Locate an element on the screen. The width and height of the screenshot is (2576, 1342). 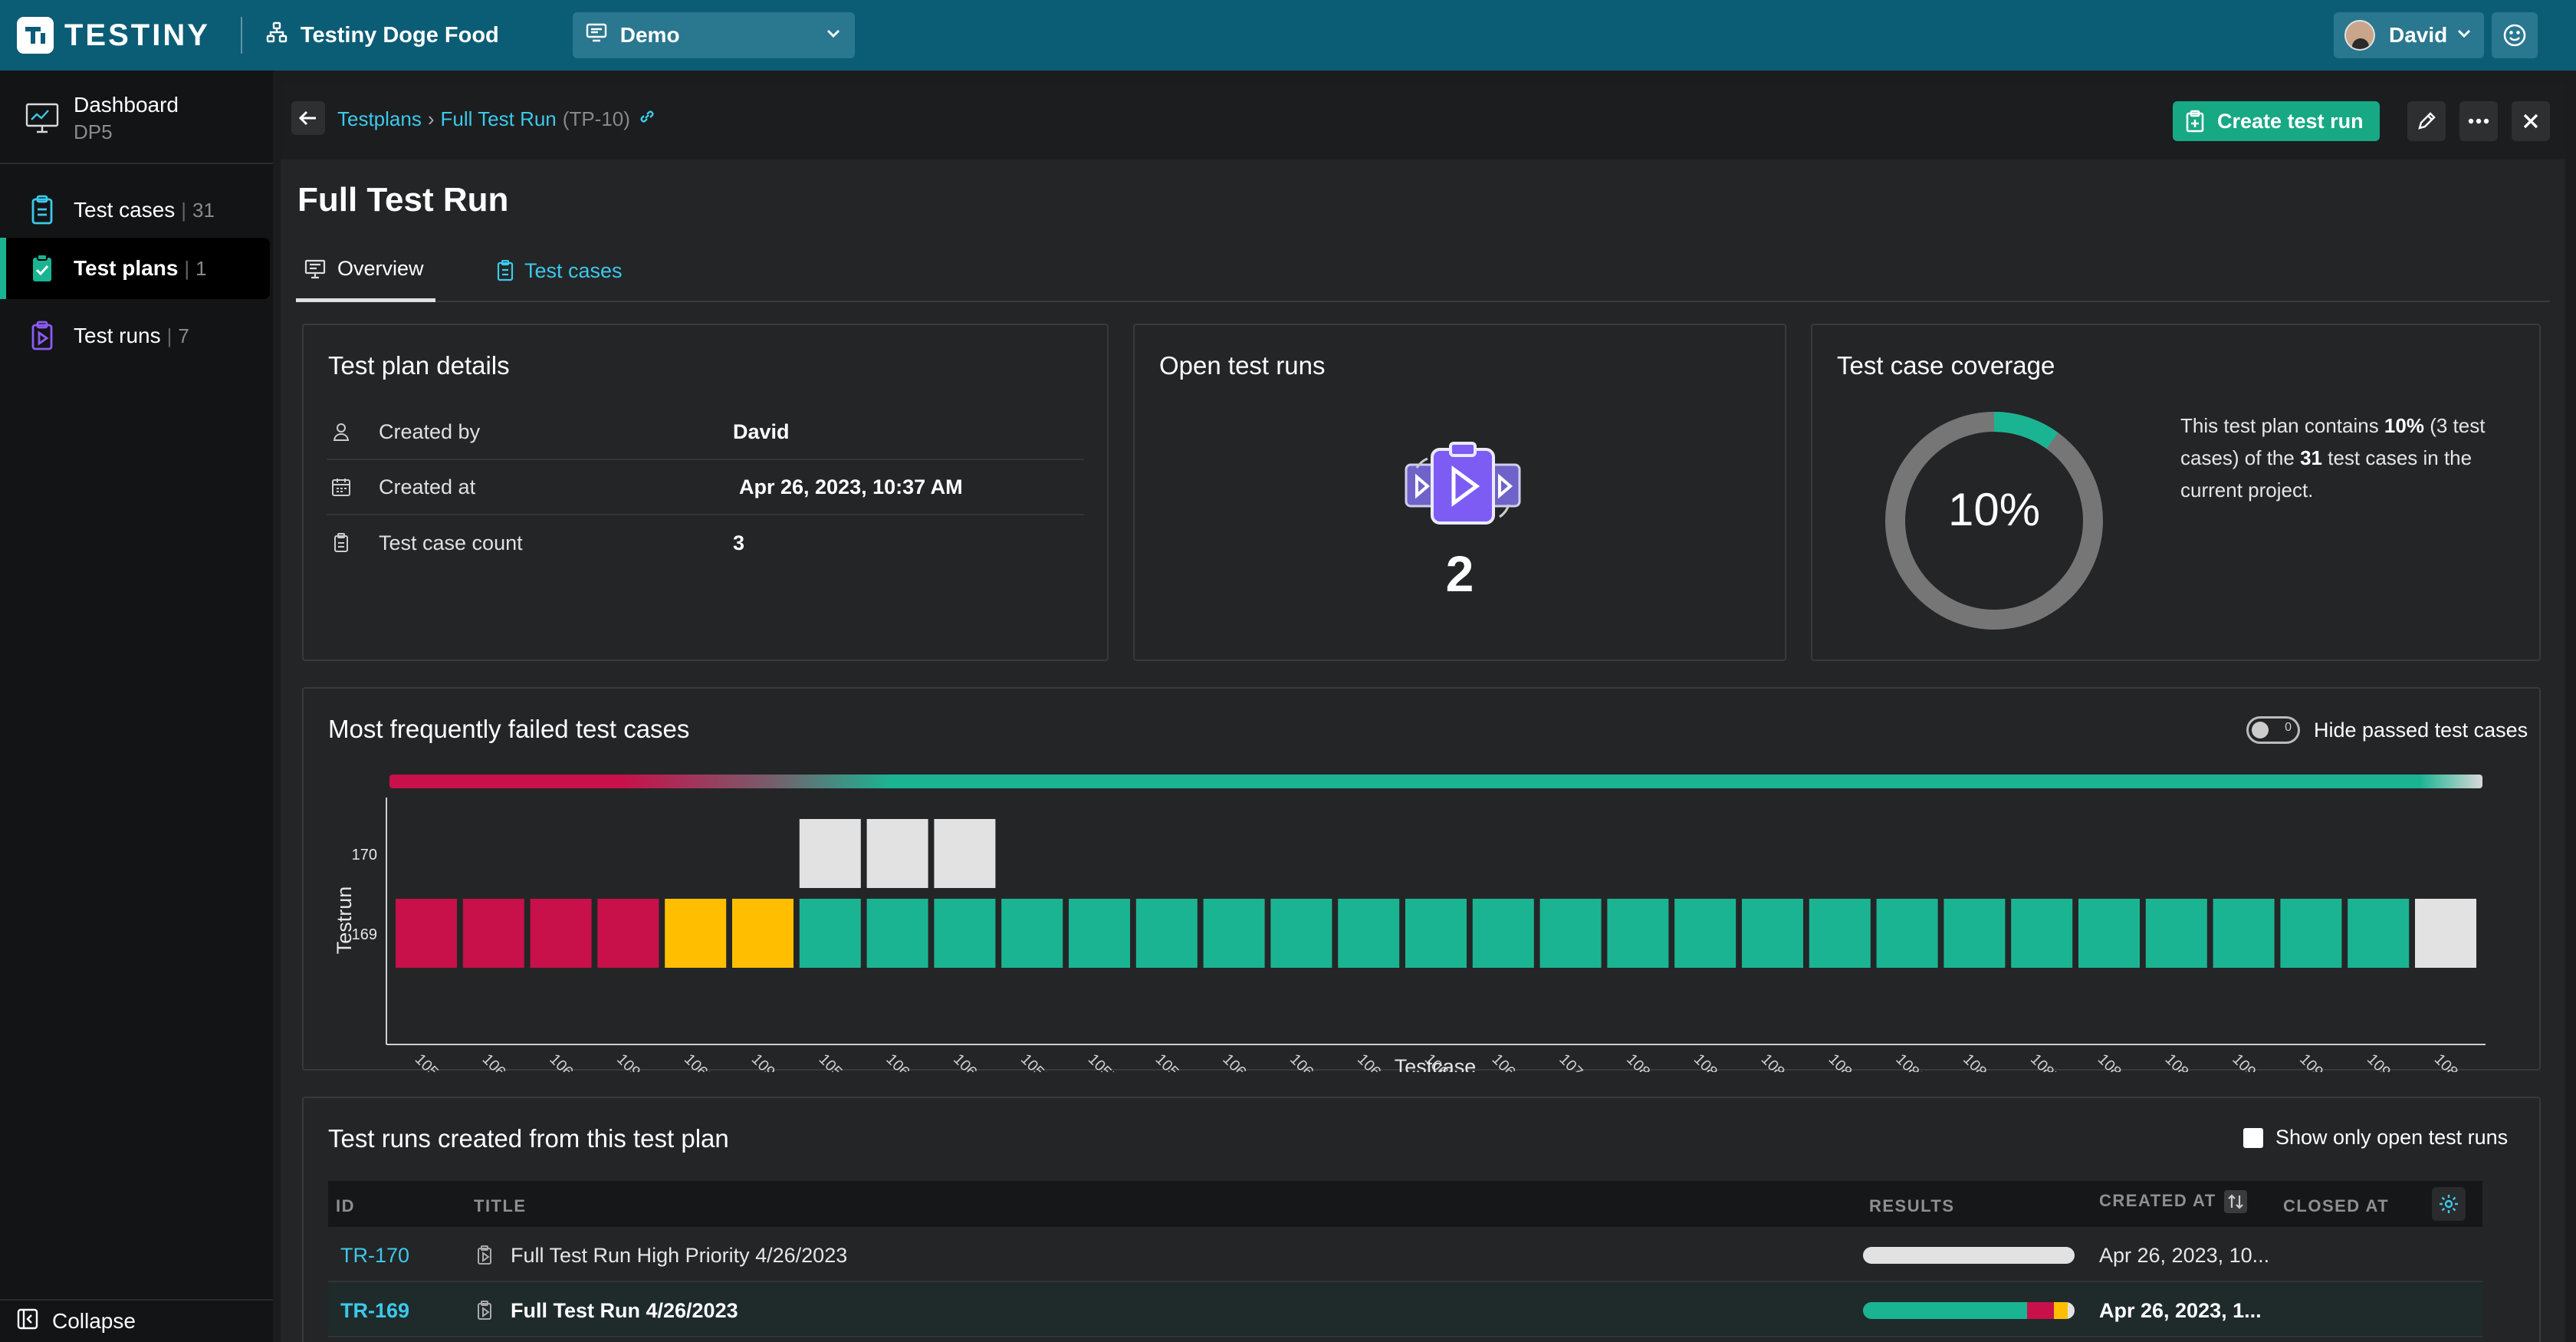
results-segment-passed is located at coordinates (1945, 1310).